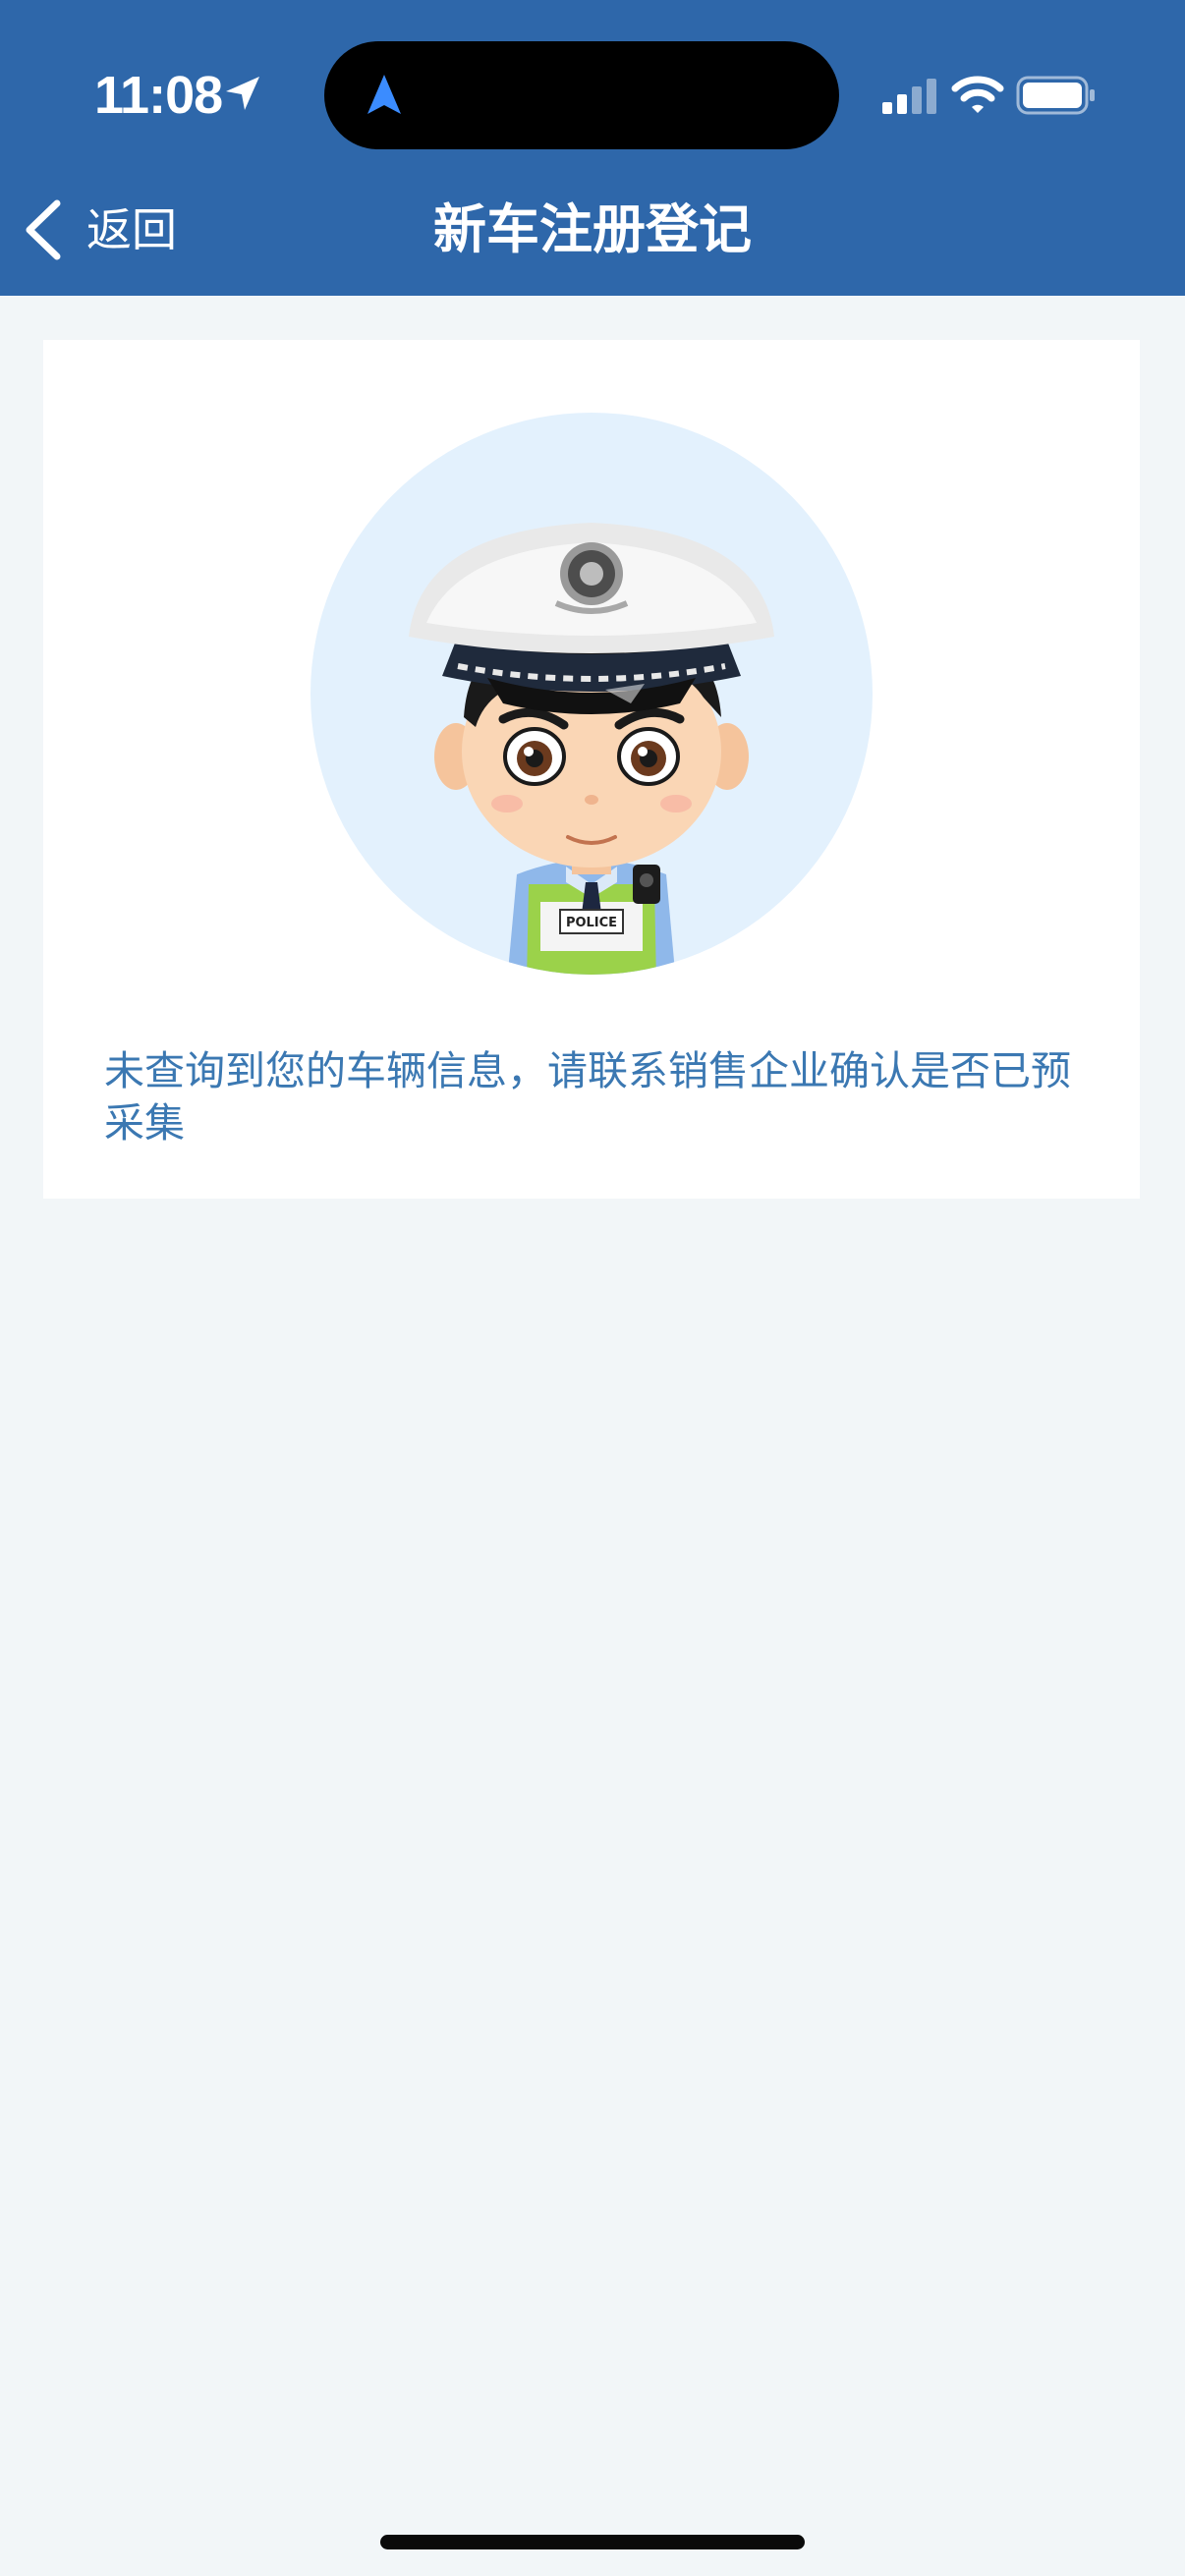  I want to click on location-arrow-icon, so click(243, 93).